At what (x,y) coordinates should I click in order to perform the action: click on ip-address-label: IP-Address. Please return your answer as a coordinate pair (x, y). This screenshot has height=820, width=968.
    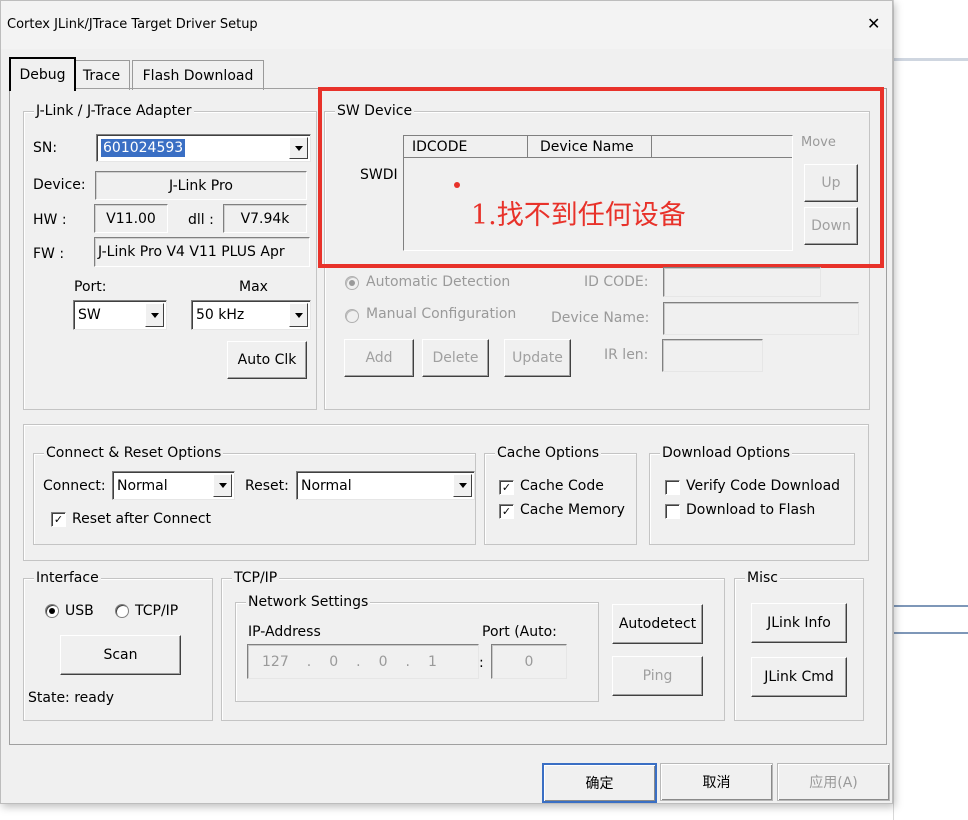
    Looking at the image, I should click on (284, 632).